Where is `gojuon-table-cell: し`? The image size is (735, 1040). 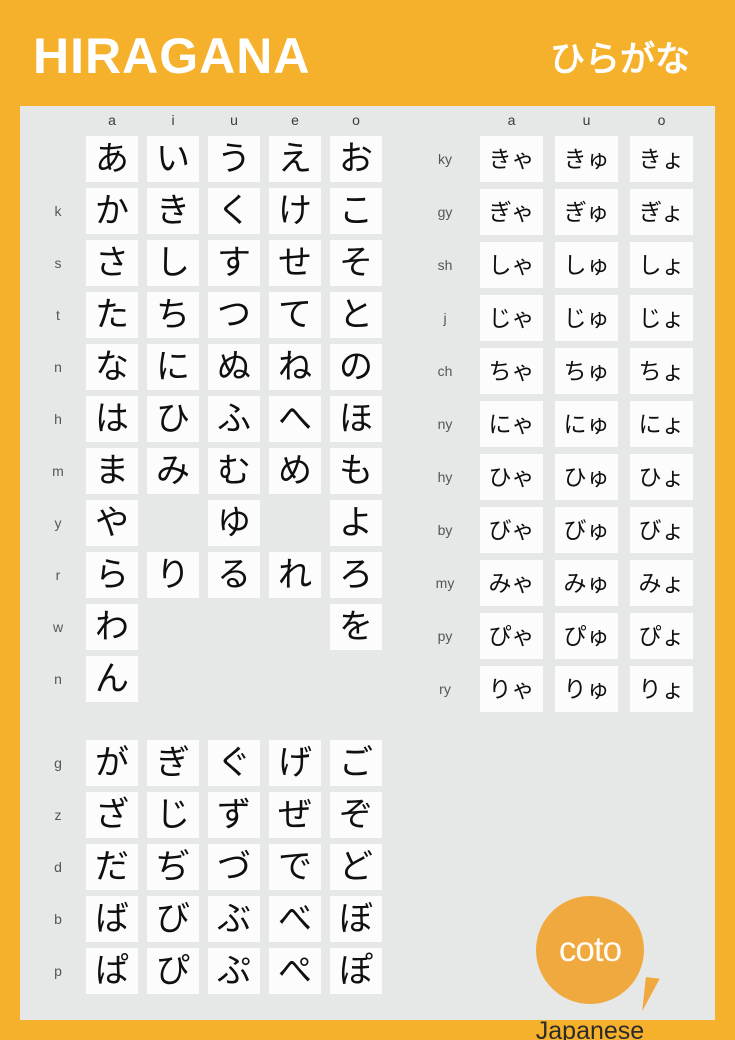 gojuon-table-cell: し is located at coordinates (173, 263).